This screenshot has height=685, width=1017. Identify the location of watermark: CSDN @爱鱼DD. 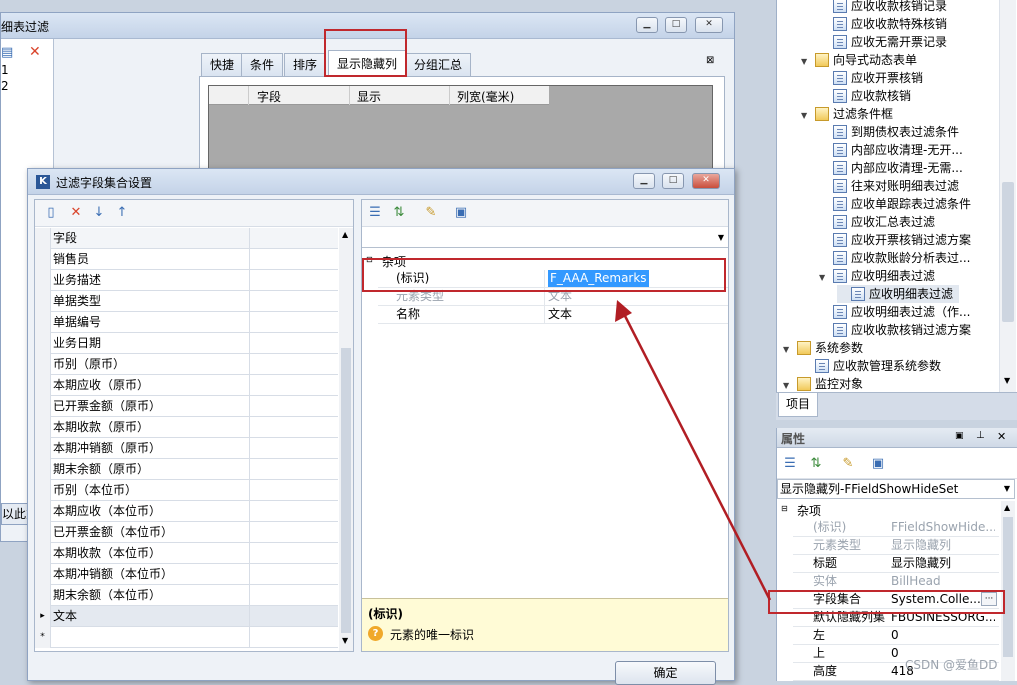
(951, 665).